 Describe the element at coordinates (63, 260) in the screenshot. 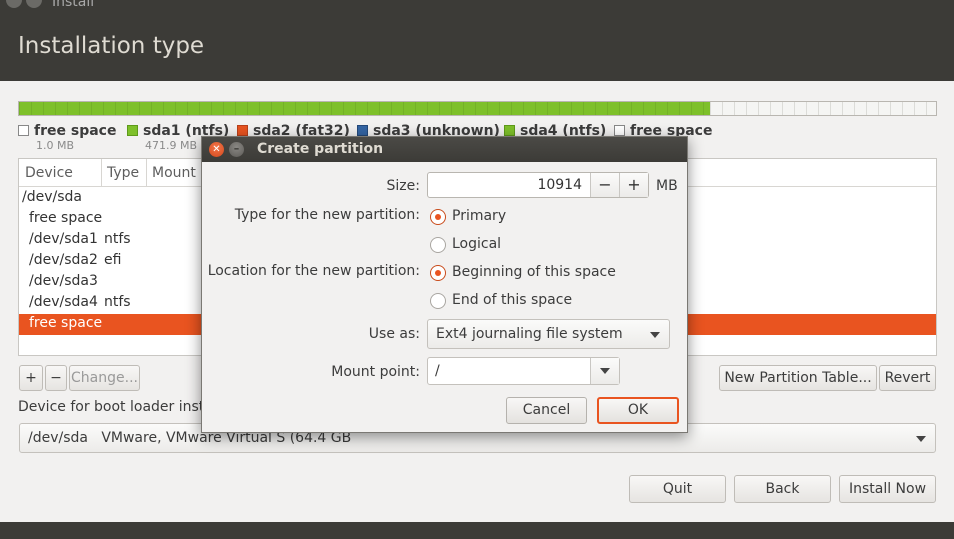

I see `device-cell: /dev/sda2` at that location.